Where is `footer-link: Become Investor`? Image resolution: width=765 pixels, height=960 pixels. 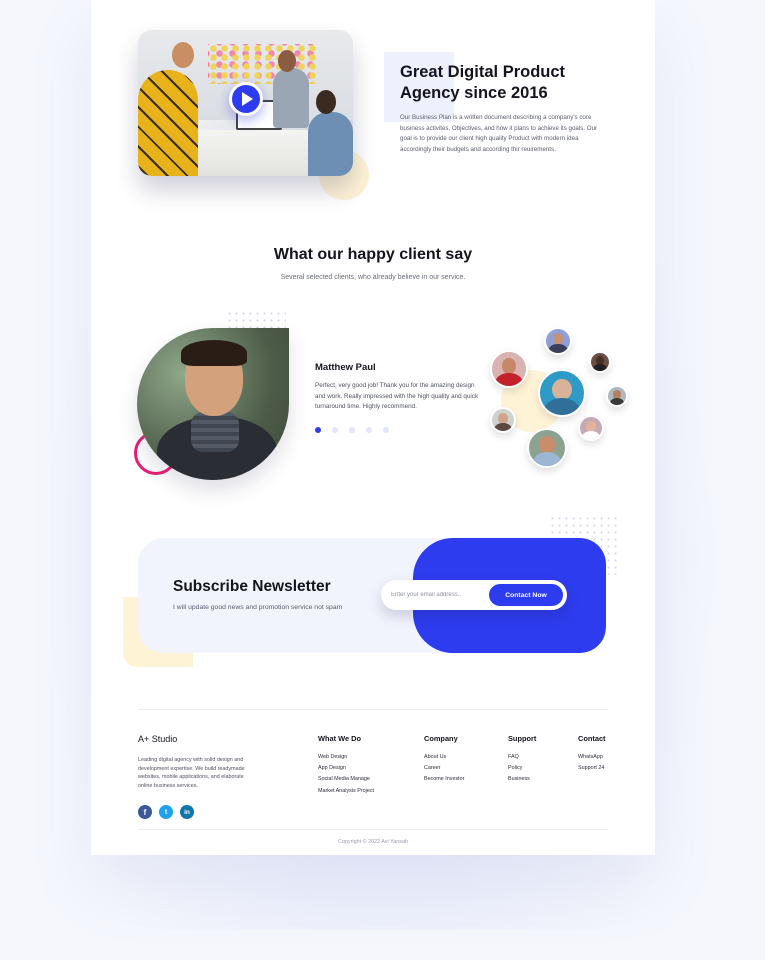 footer-link: Become Investor is located at coordinates (444, 779).